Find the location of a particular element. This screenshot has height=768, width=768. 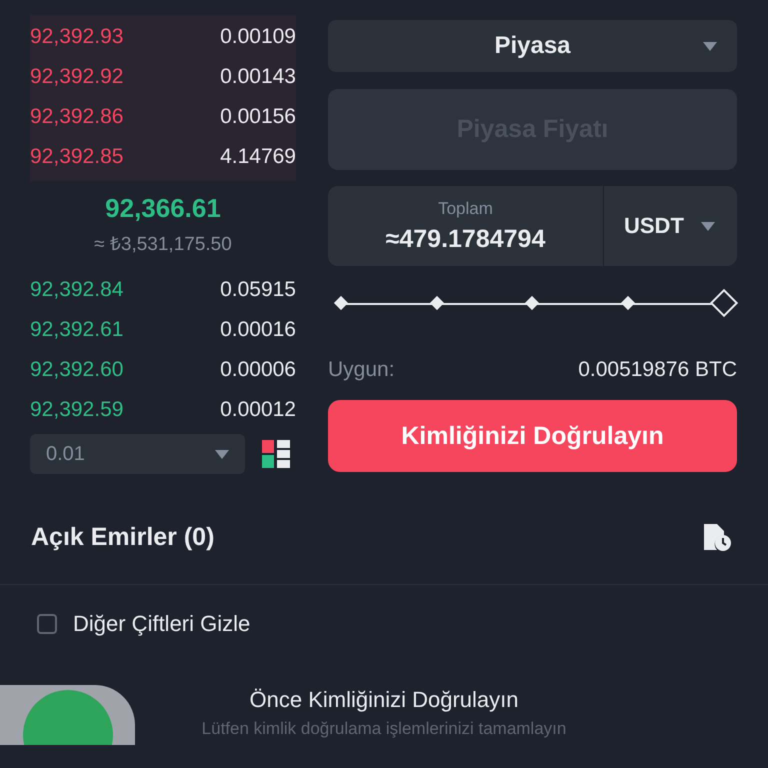

ask-price: 92,392.85 is located at coordinates (77, 157).